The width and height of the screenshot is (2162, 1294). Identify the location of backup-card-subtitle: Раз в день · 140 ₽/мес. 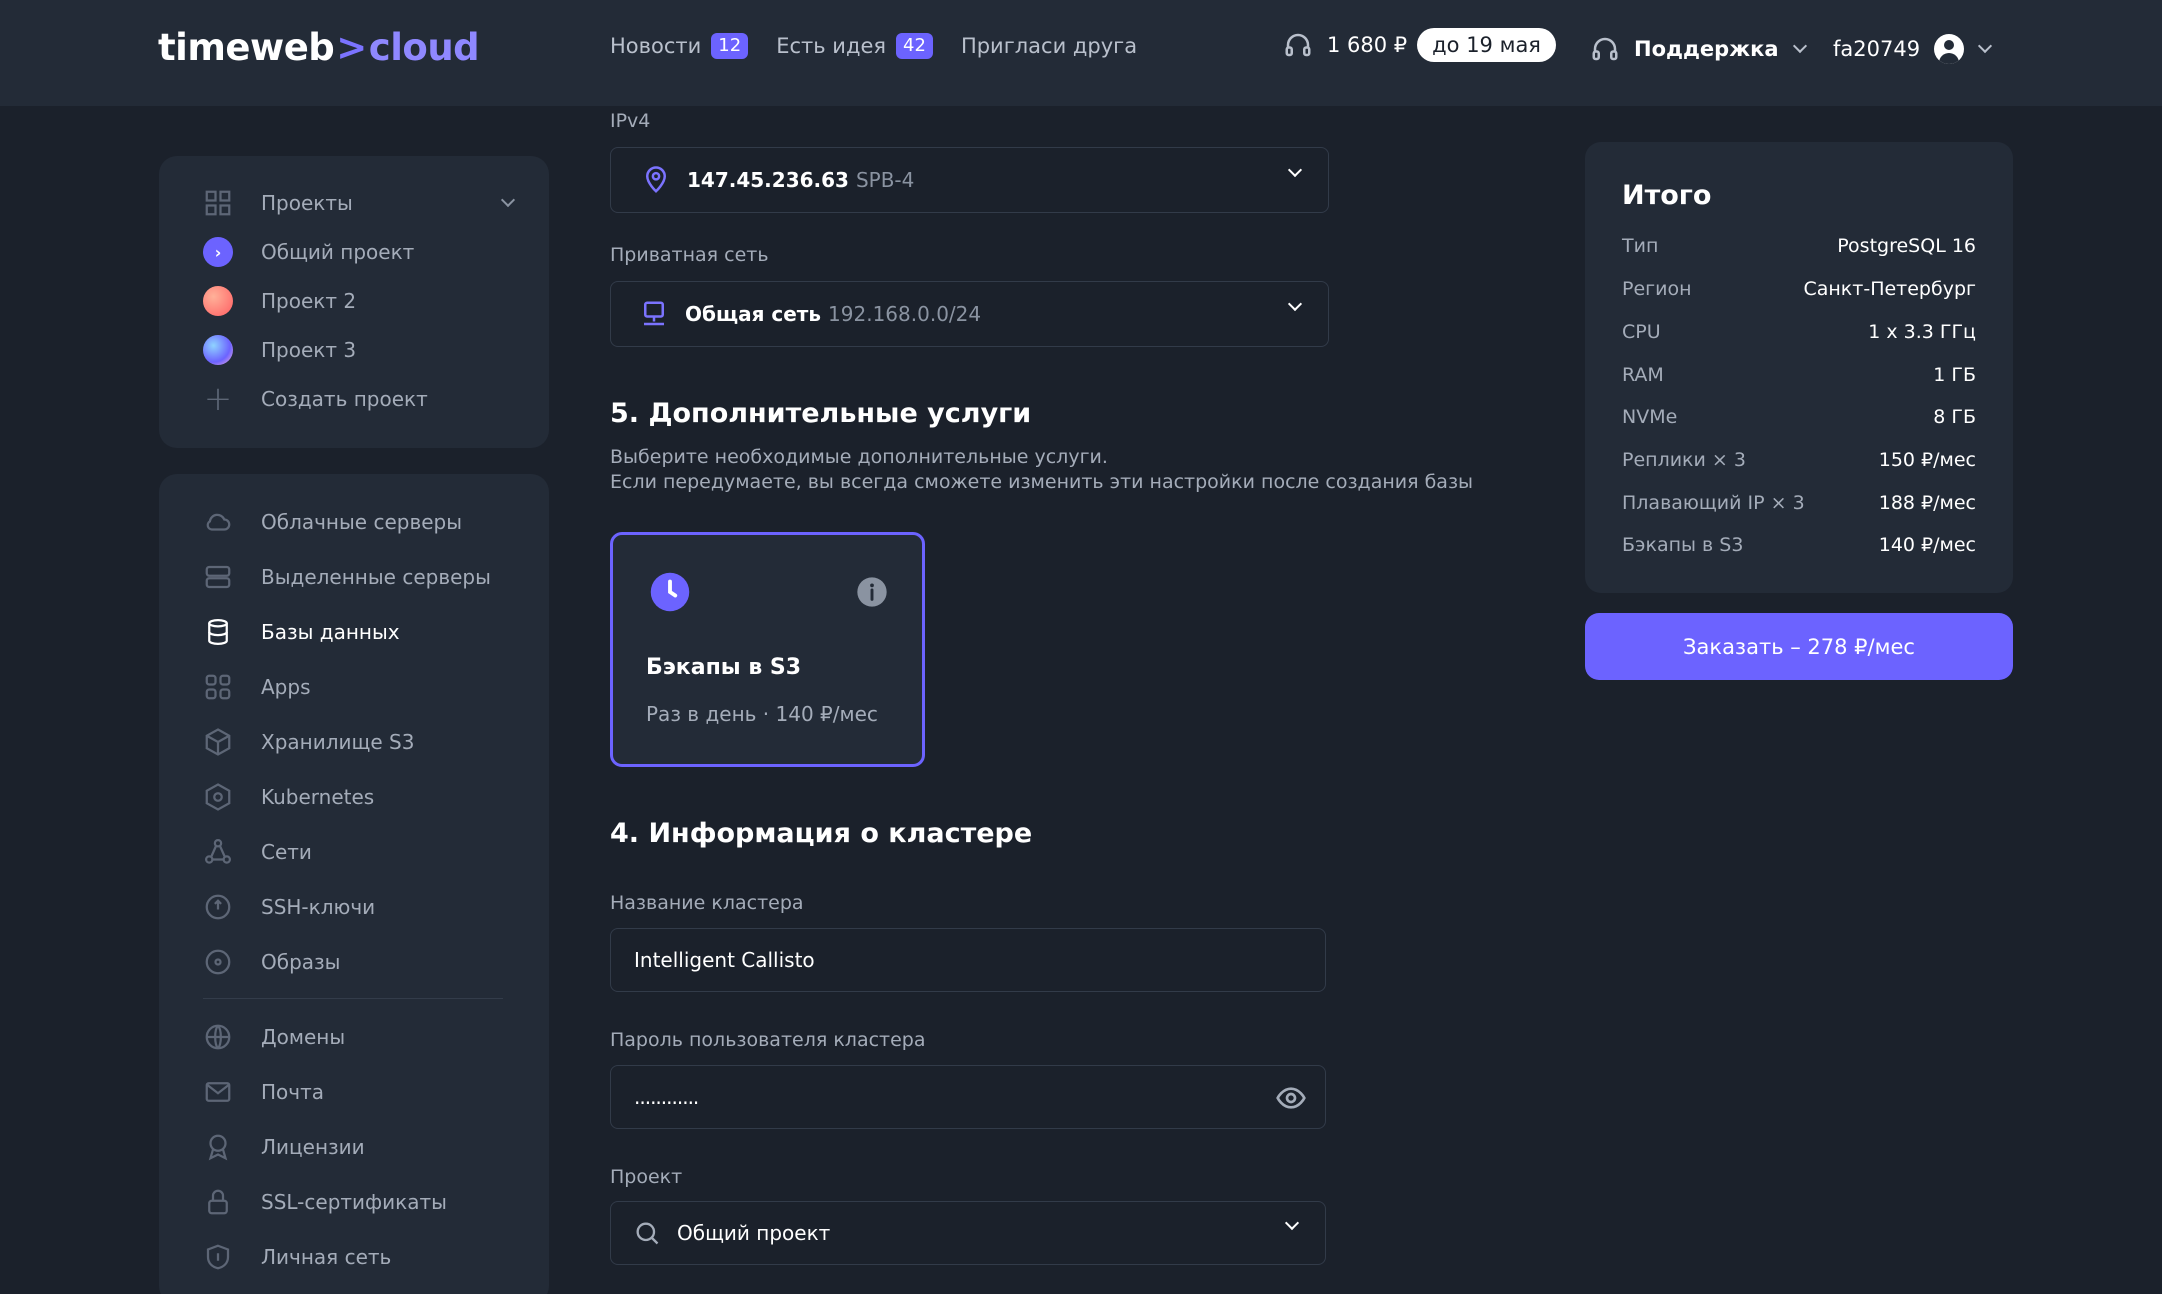
(762, 714).